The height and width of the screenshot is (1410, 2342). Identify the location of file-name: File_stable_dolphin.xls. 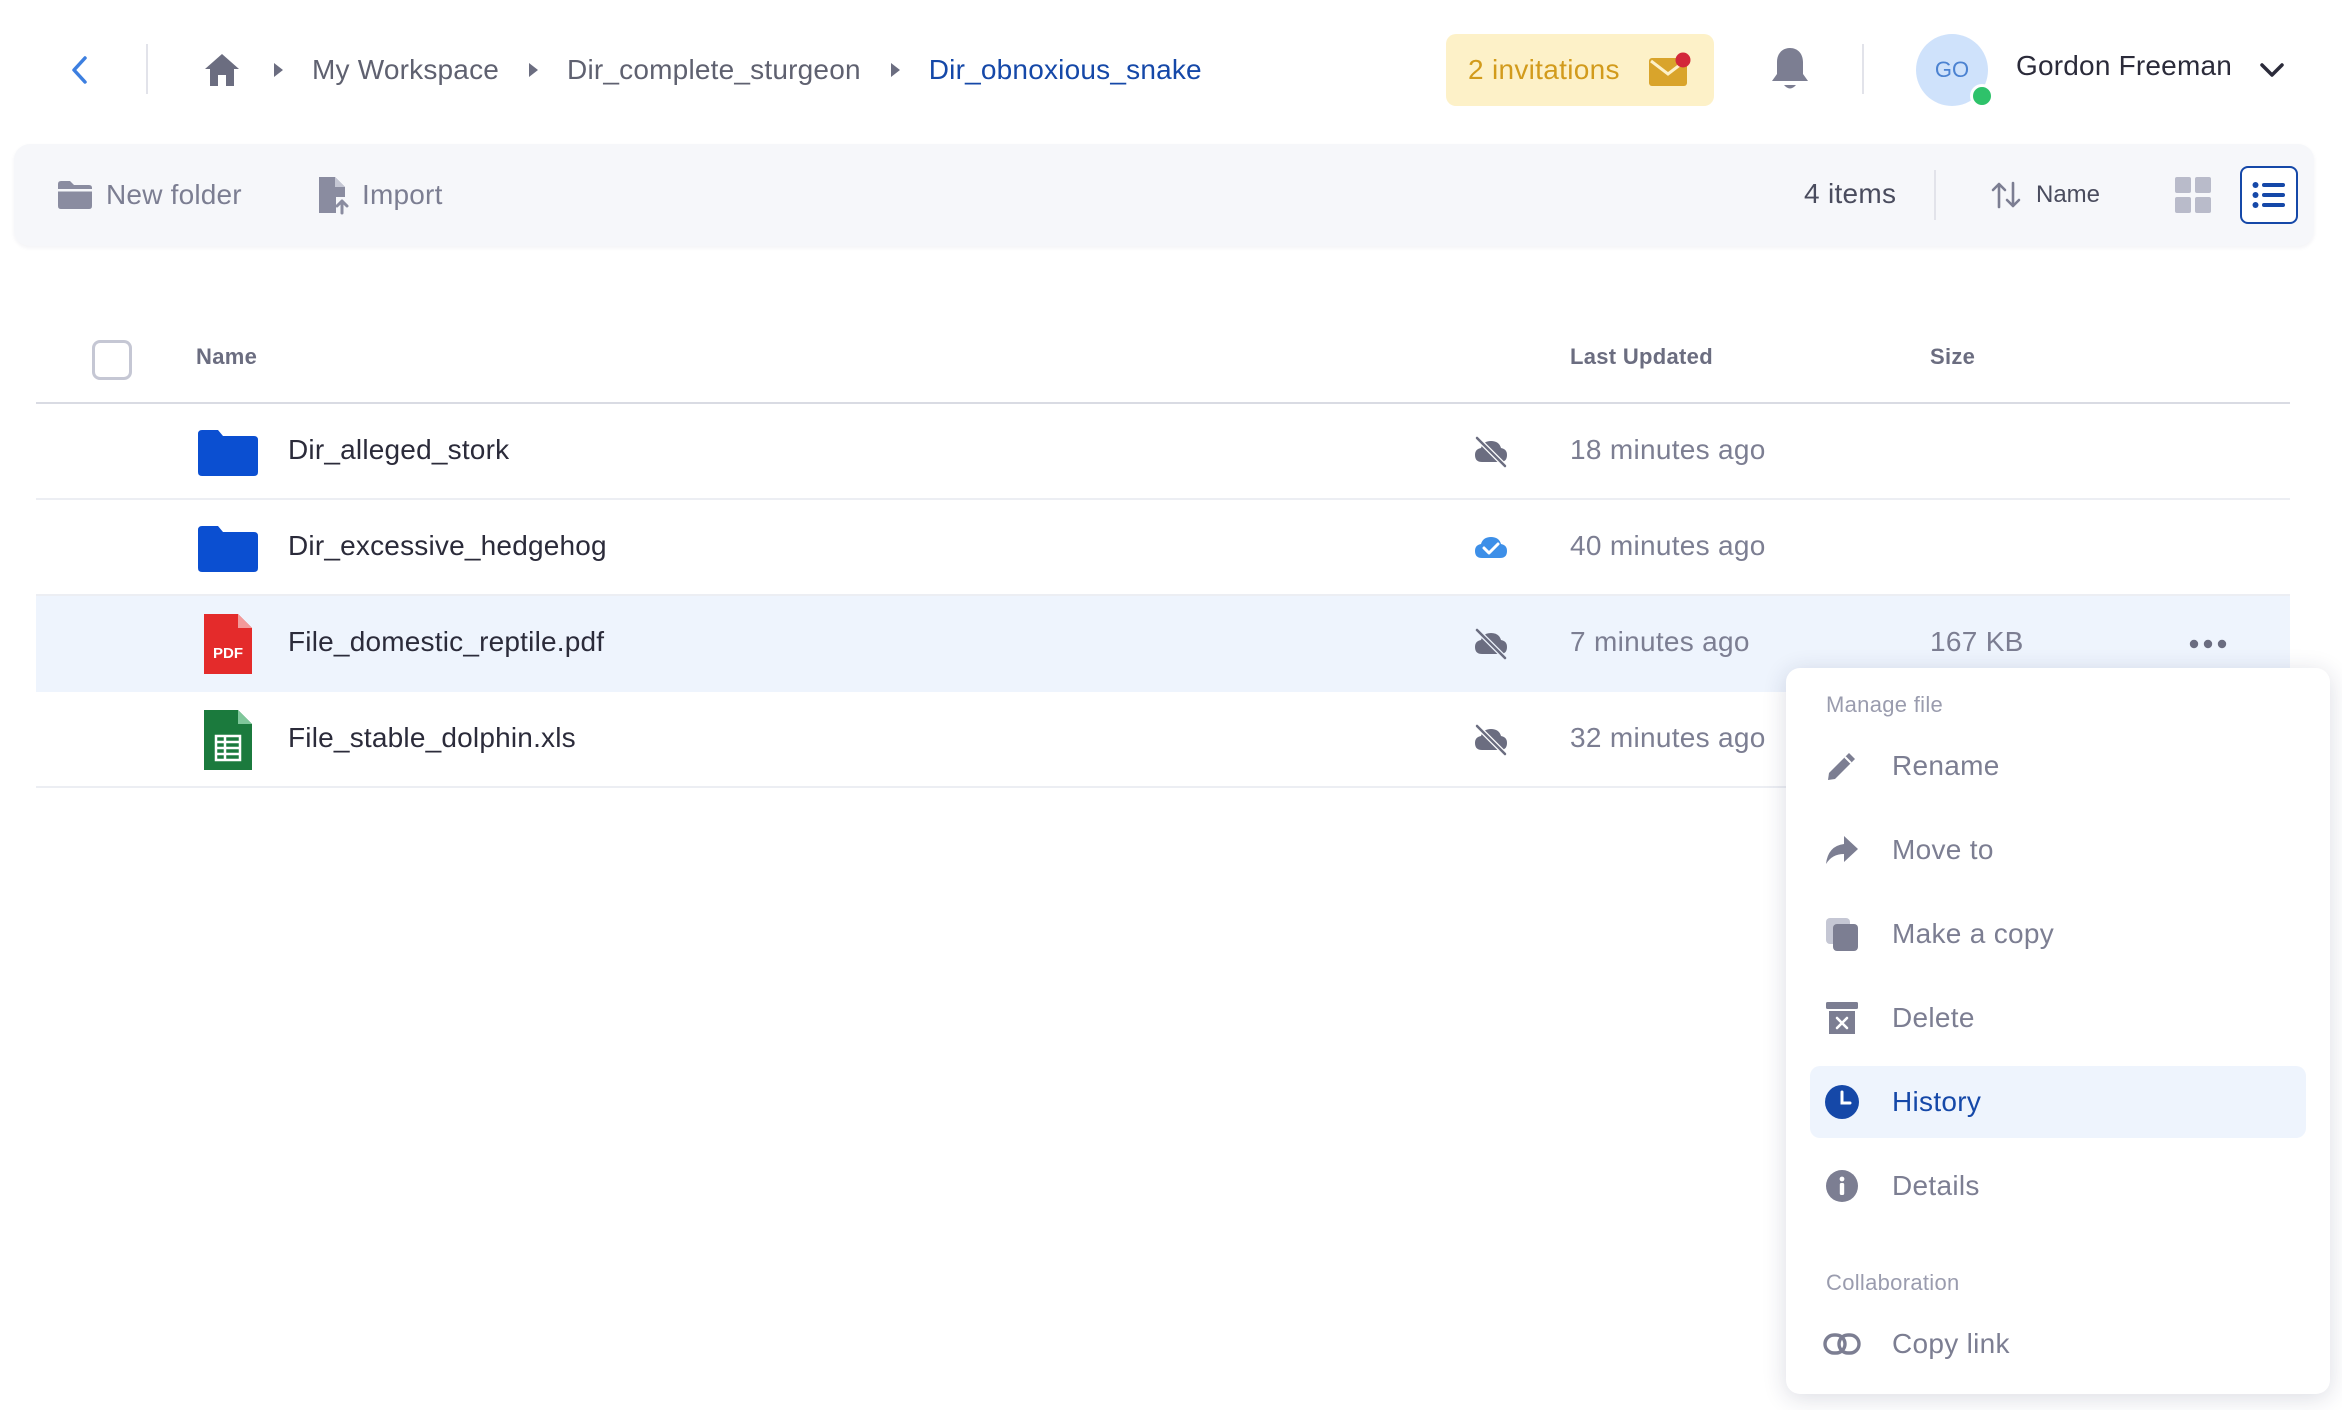
(432, 737).